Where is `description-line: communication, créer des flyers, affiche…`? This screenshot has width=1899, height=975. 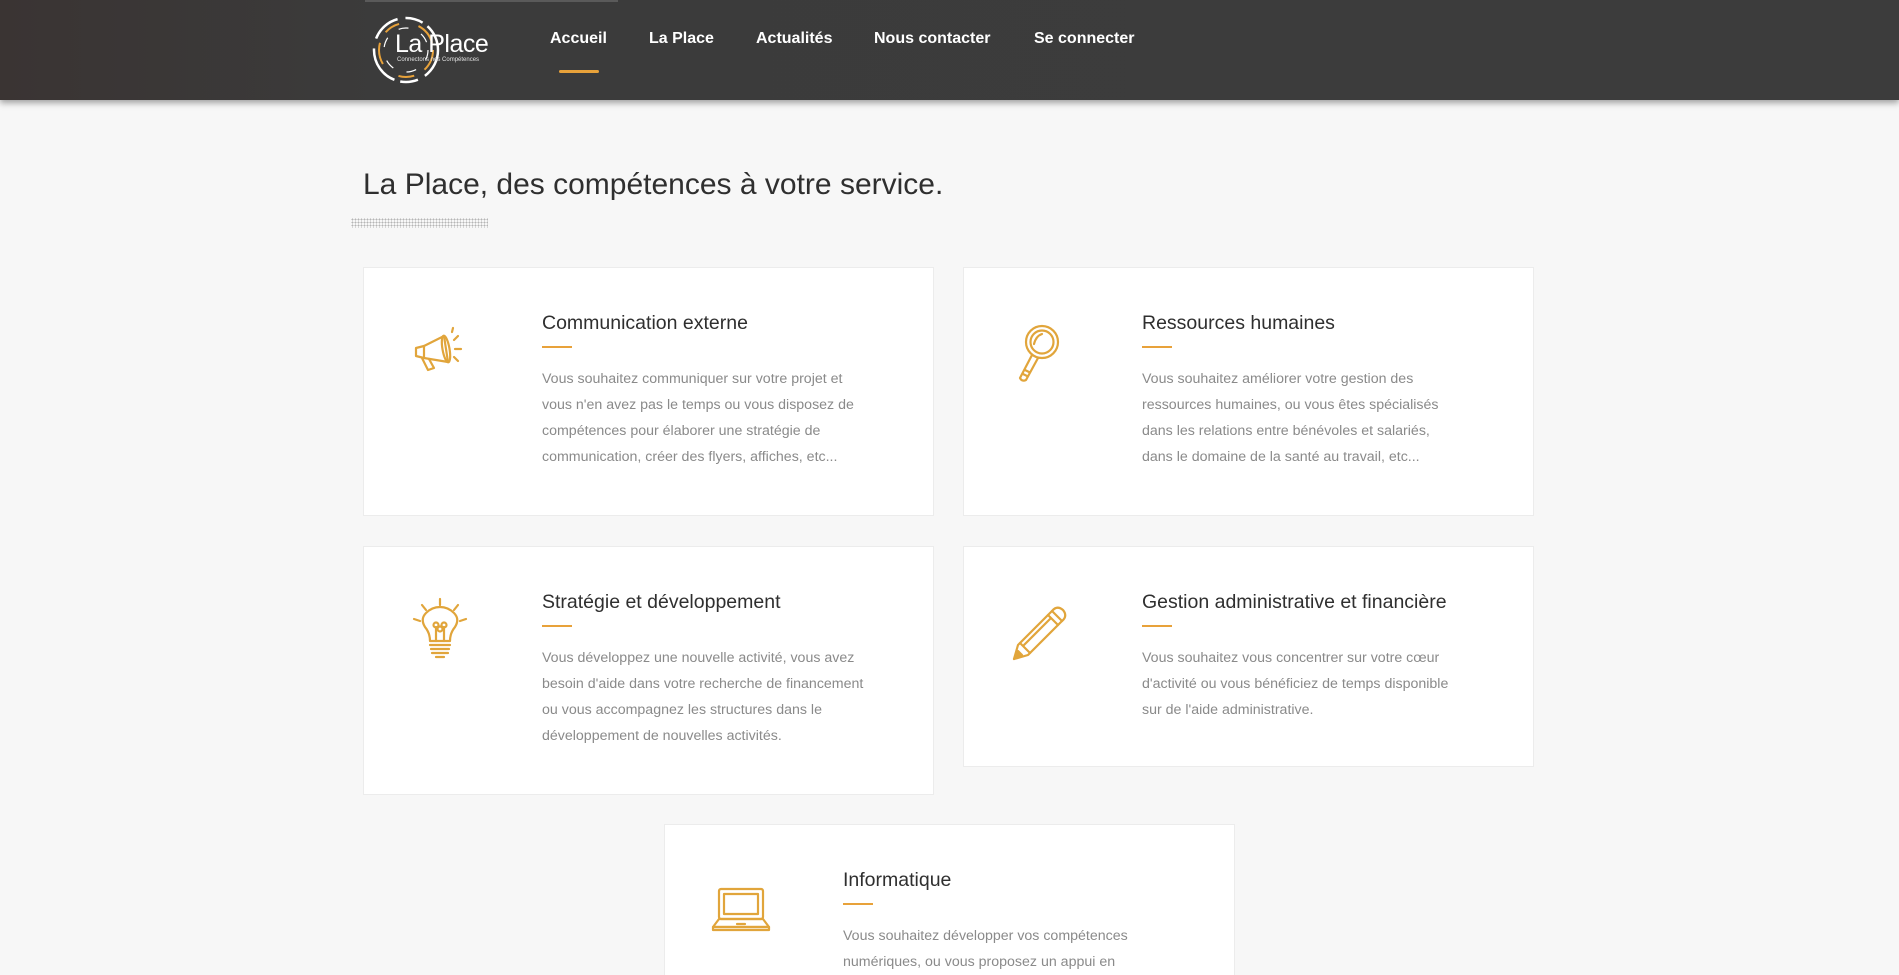 description-line: communication, créer des flyers, affiche… is located at coordinates (690, 457).